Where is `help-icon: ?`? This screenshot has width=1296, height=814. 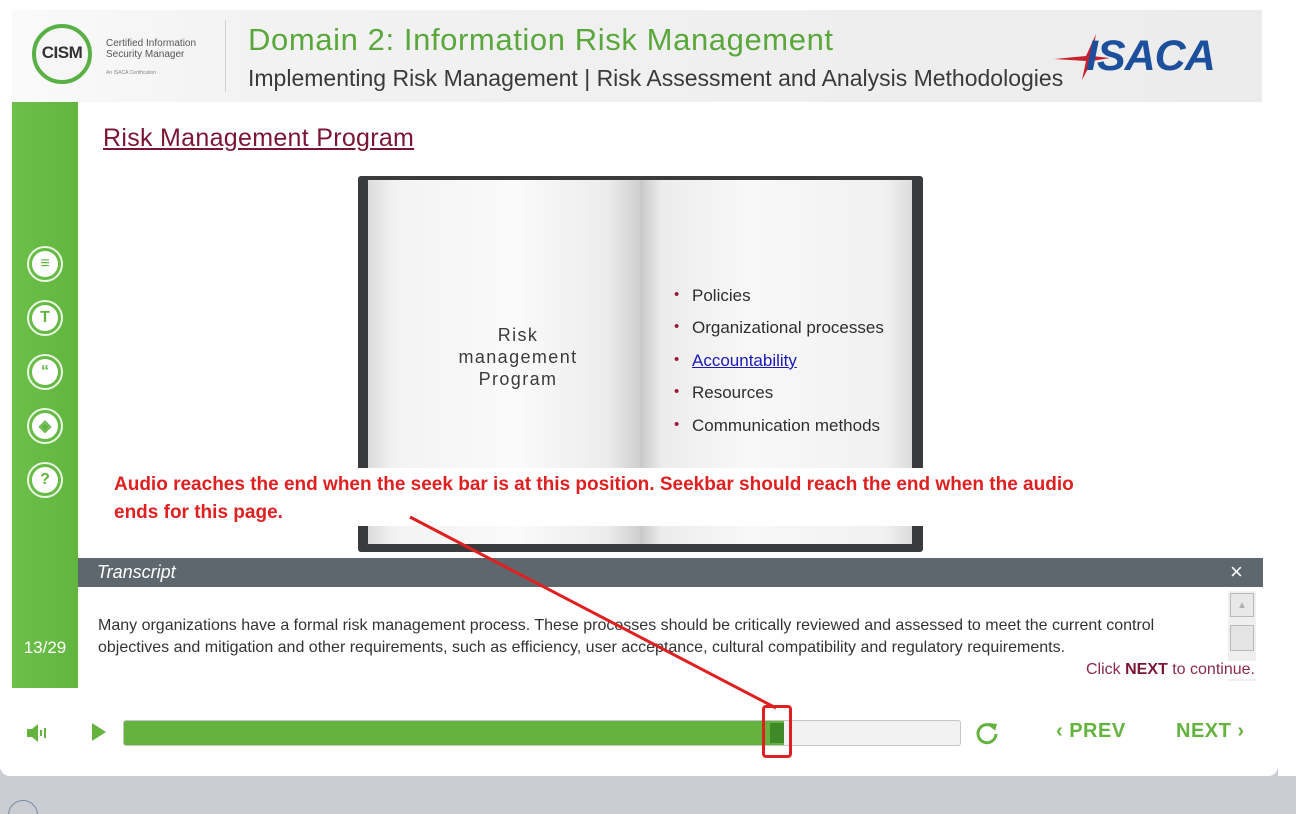 help-icon: ? is located at coordinates (45, 480).